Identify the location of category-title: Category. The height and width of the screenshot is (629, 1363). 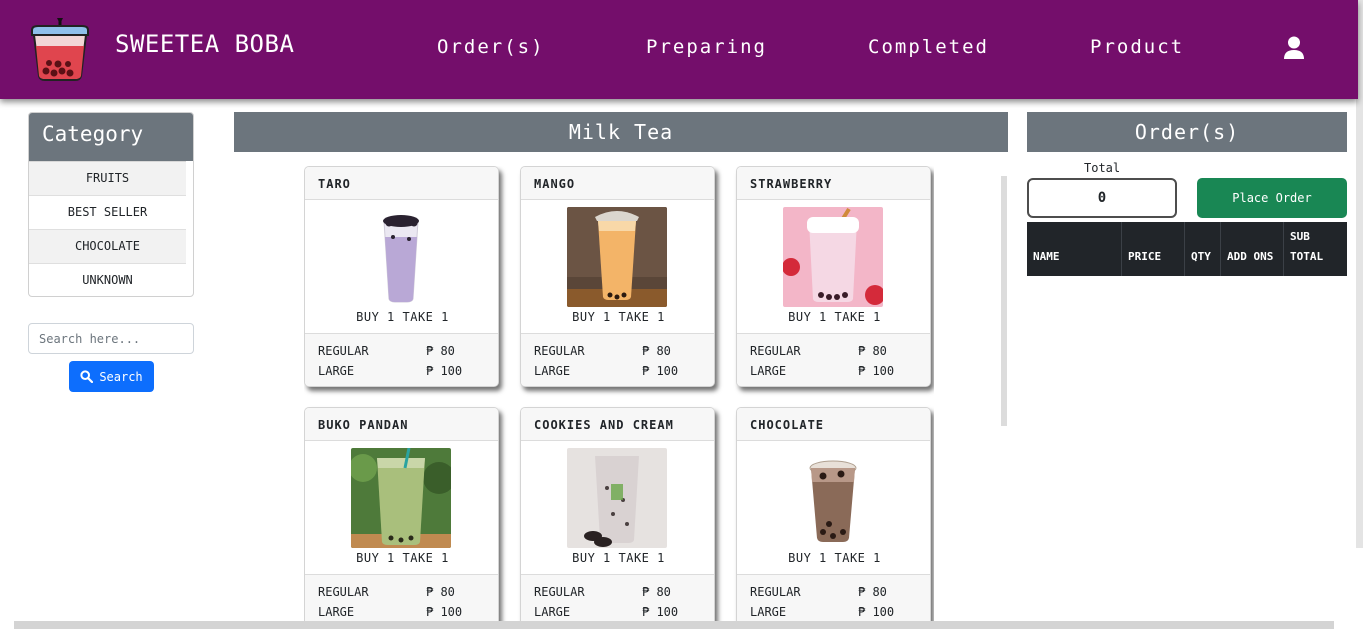
(111, 137).